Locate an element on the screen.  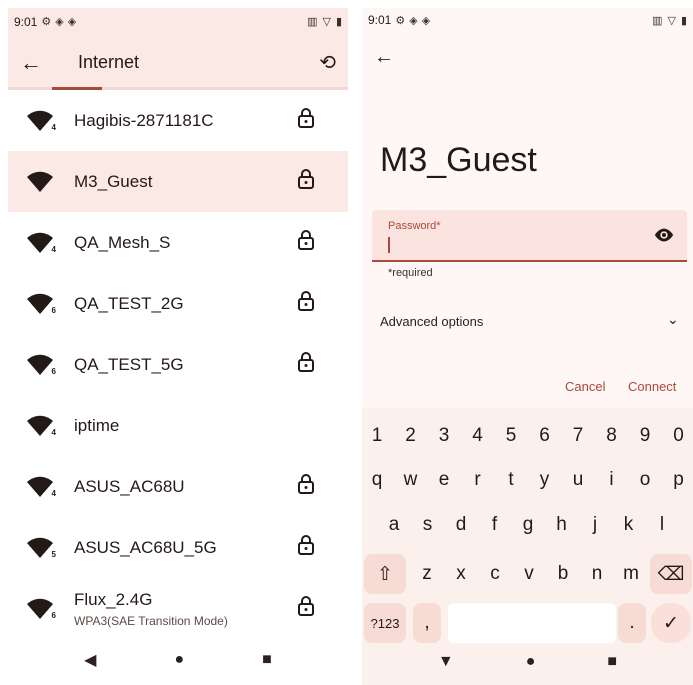
space-bar is located at coordinates (532, 623).